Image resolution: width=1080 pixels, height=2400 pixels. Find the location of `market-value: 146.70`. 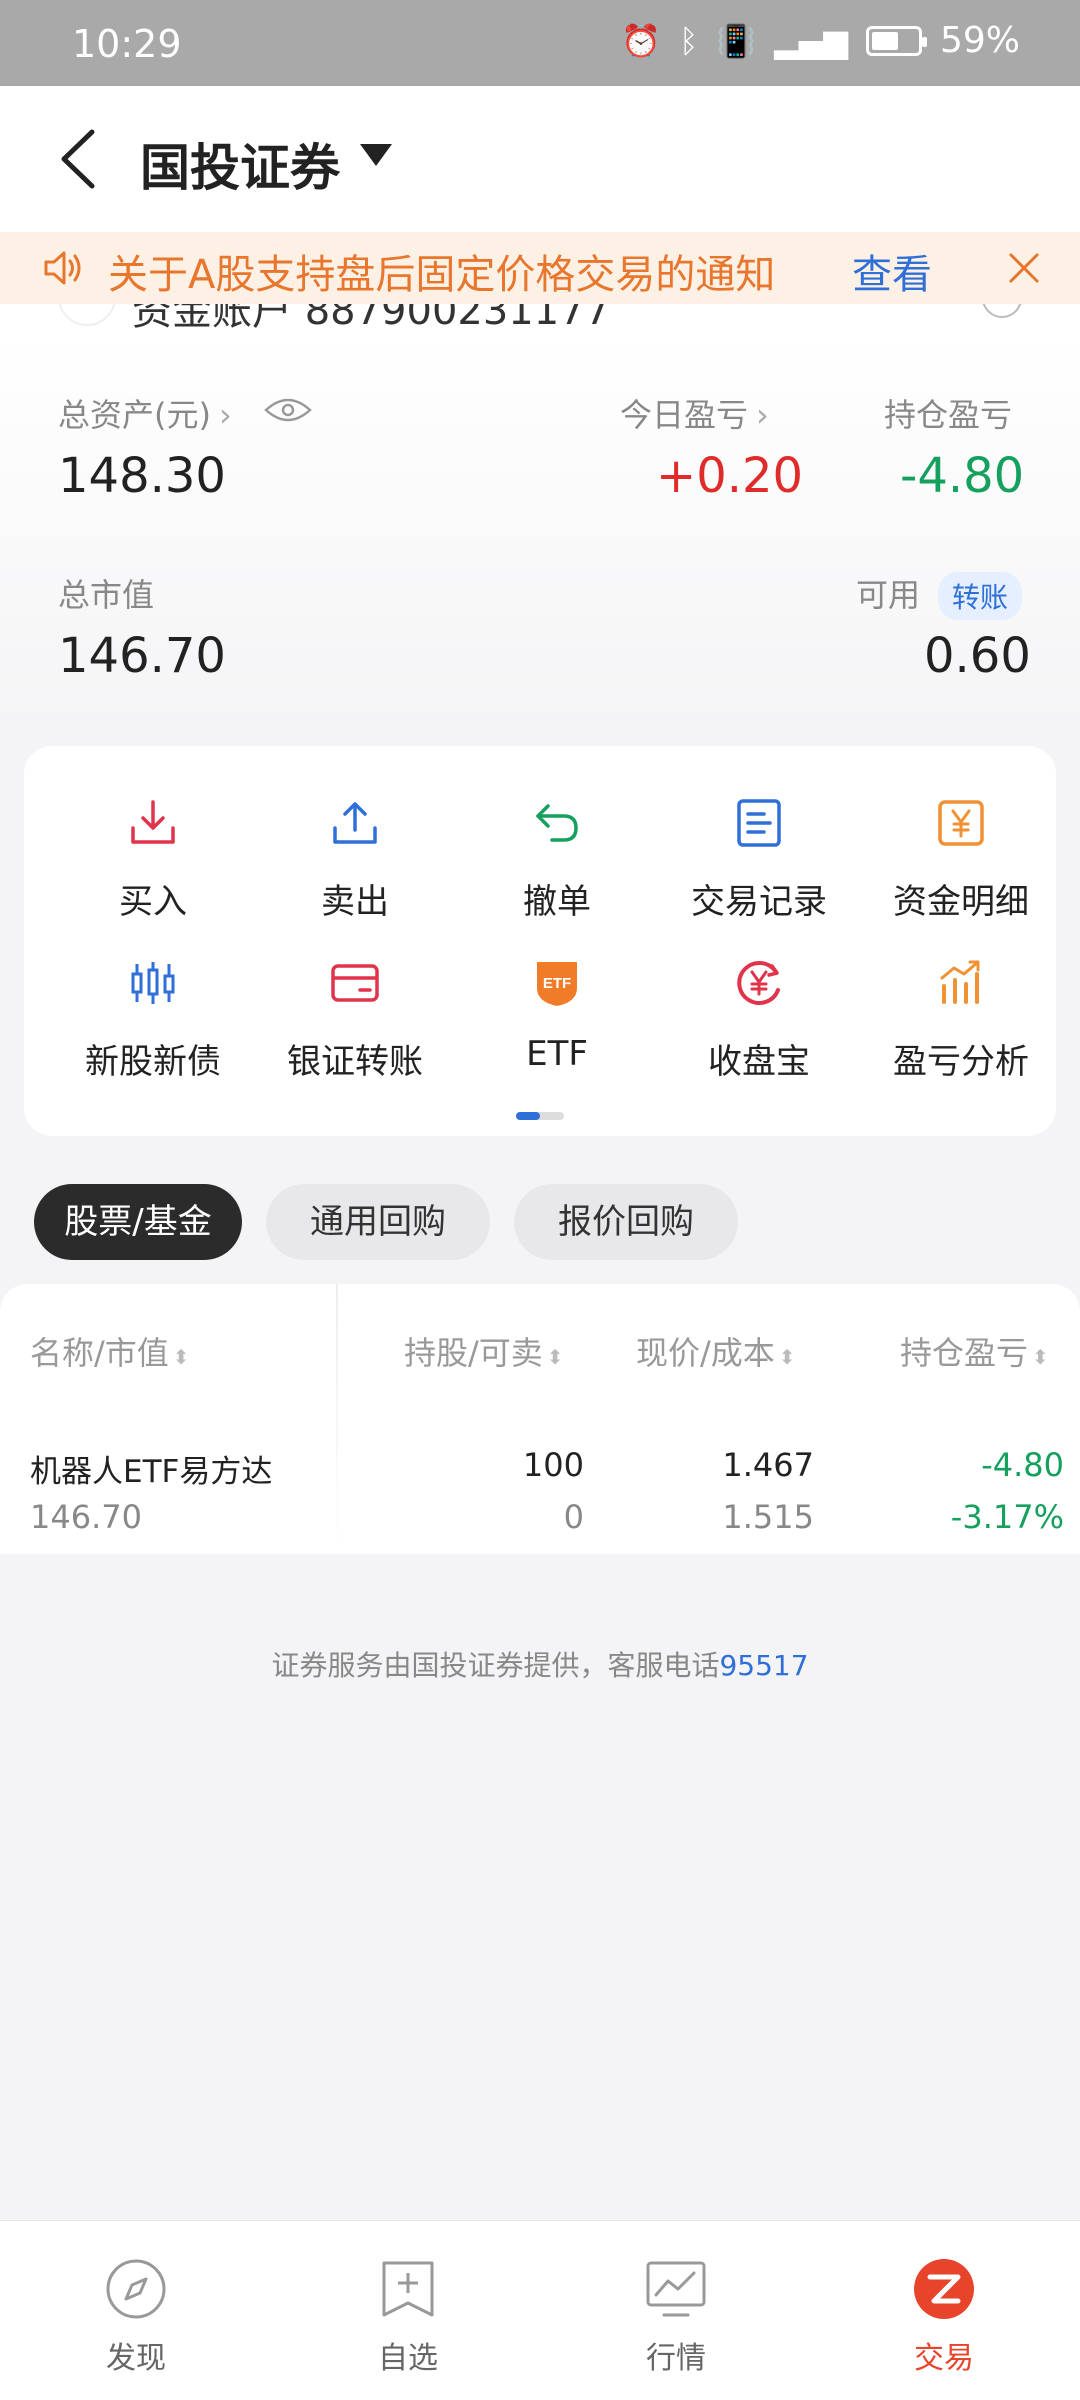

market-value: 146.70 is located at coordinates (142, 656).